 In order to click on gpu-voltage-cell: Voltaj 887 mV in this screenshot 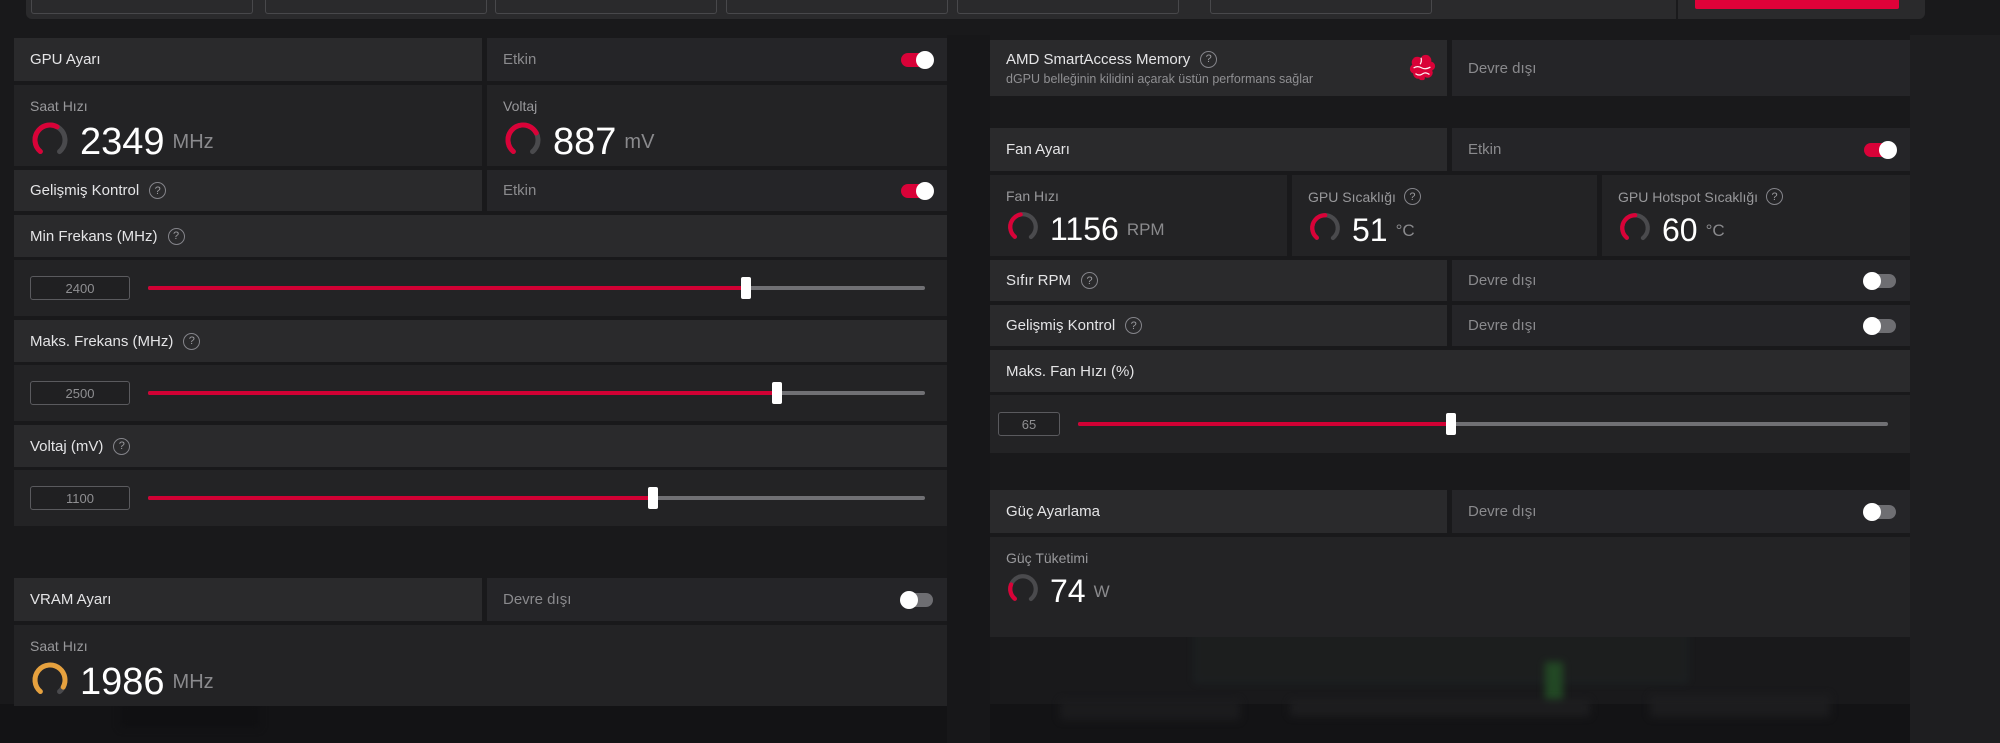, I will do `click(717, 125)`.